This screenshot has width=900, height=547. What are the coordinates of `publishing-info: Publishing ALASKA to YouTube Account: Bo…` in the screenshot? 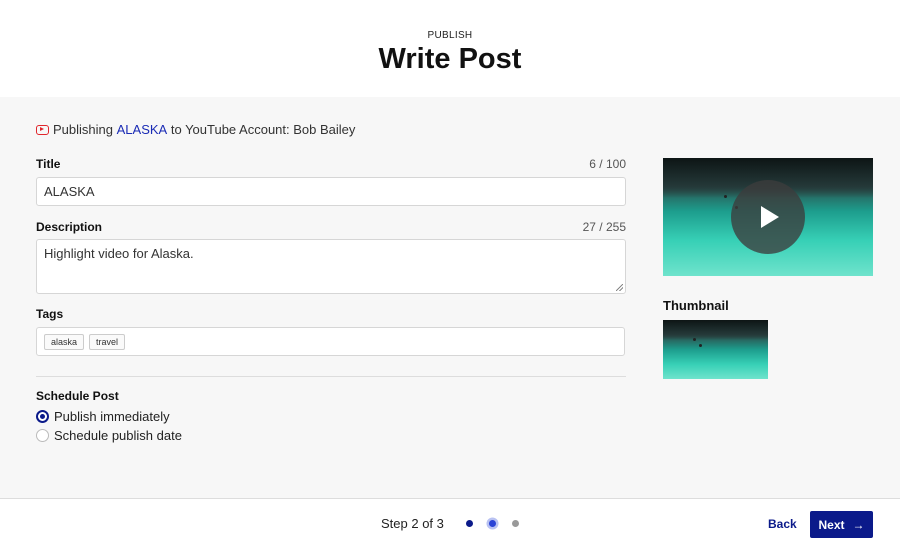 It's located at (195, 129).